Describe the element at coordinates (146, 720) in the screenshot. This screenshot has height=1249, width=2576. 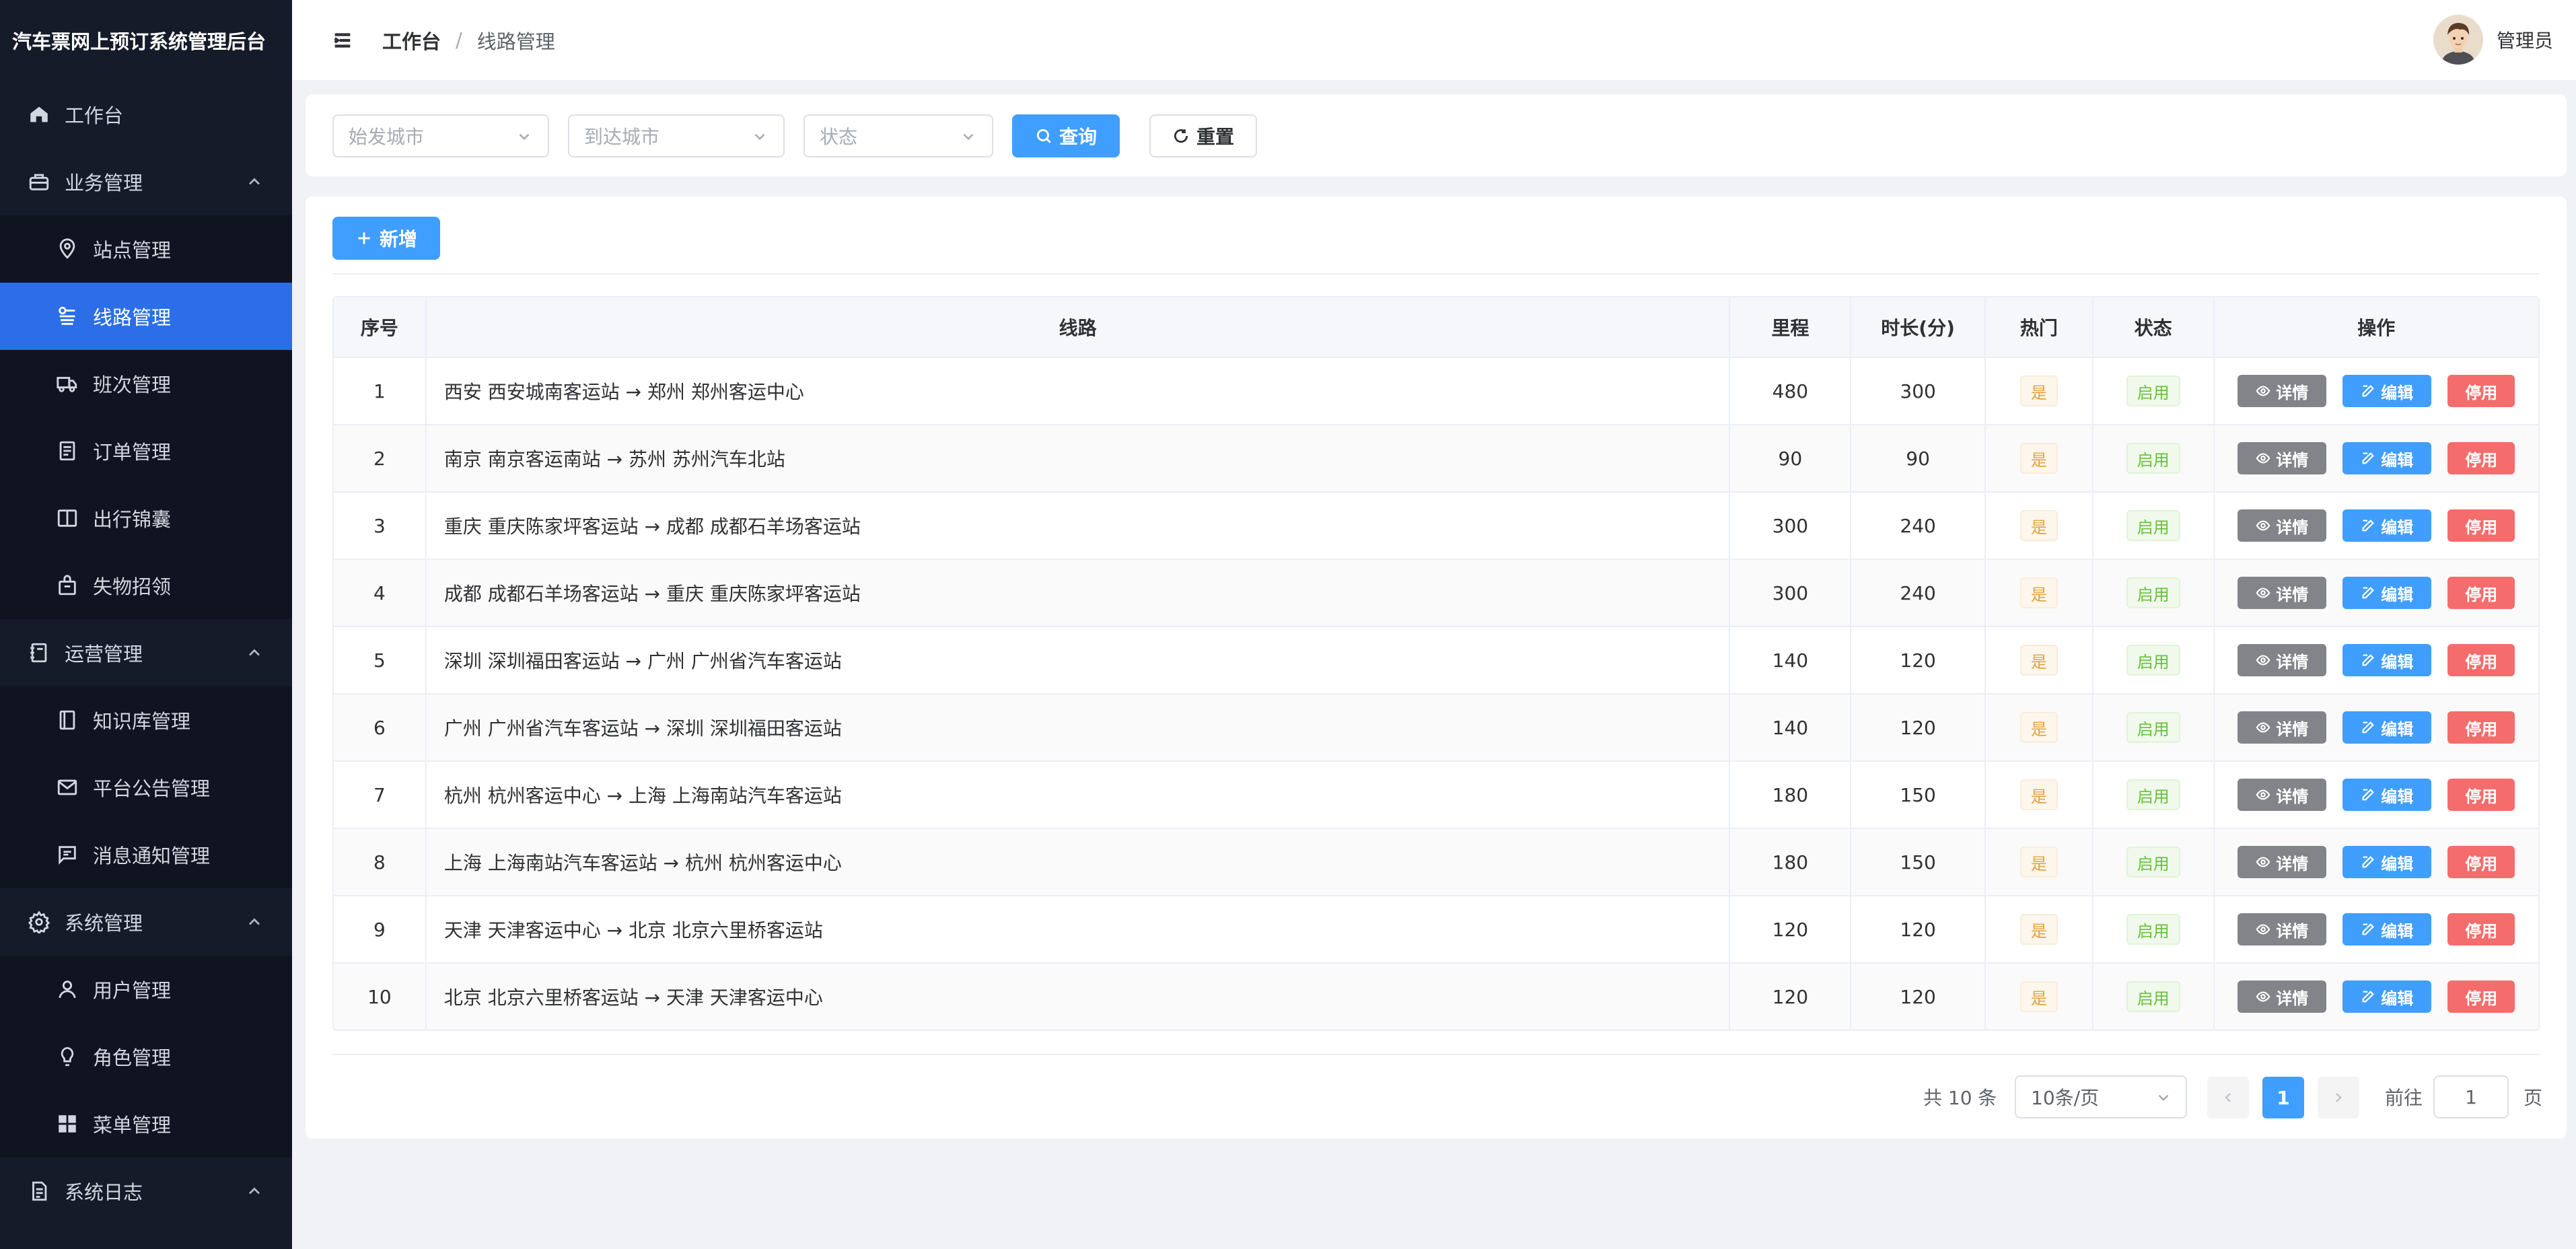
I see `sidebar-item: 知识库管理` at that location.